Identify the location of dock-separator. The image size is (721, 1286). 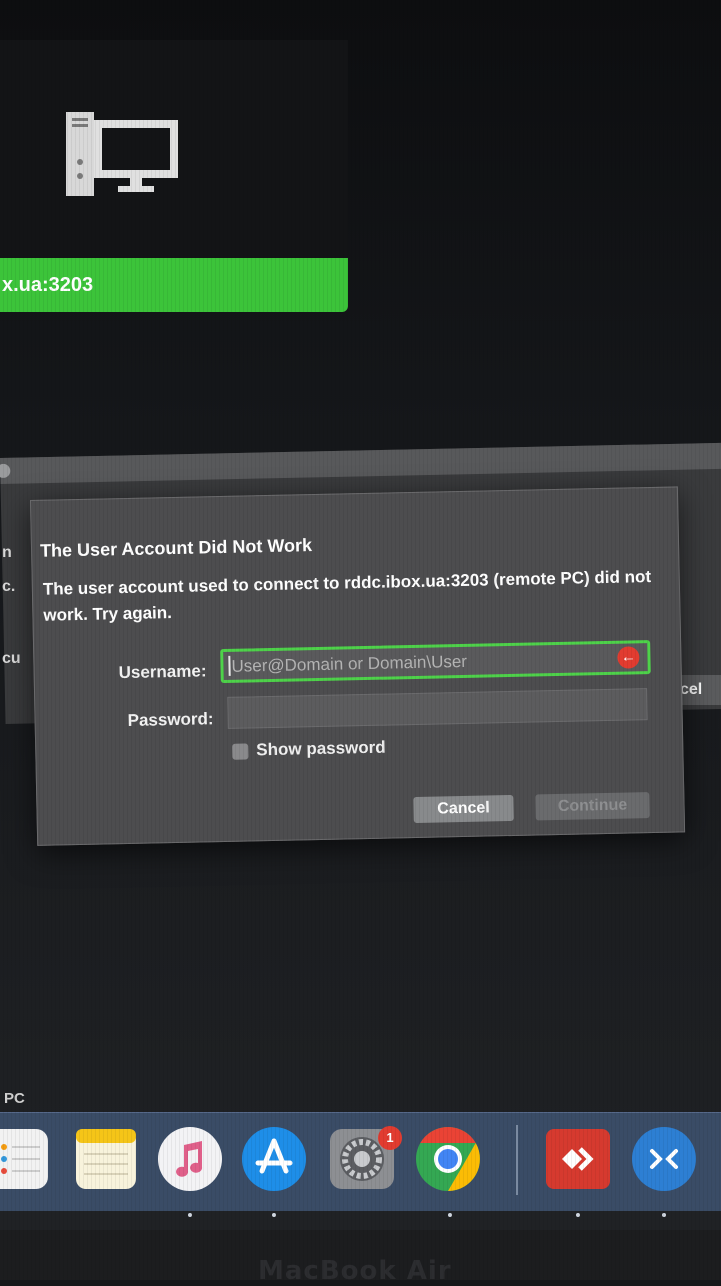
(517, 1160).